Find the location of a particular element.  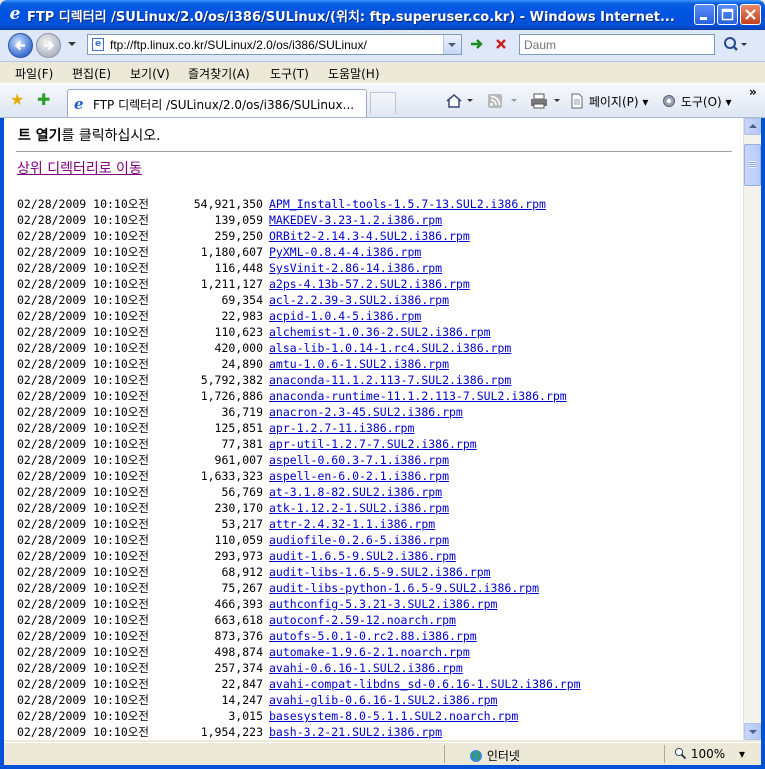

search-icon is located at coordinates (735, 44).